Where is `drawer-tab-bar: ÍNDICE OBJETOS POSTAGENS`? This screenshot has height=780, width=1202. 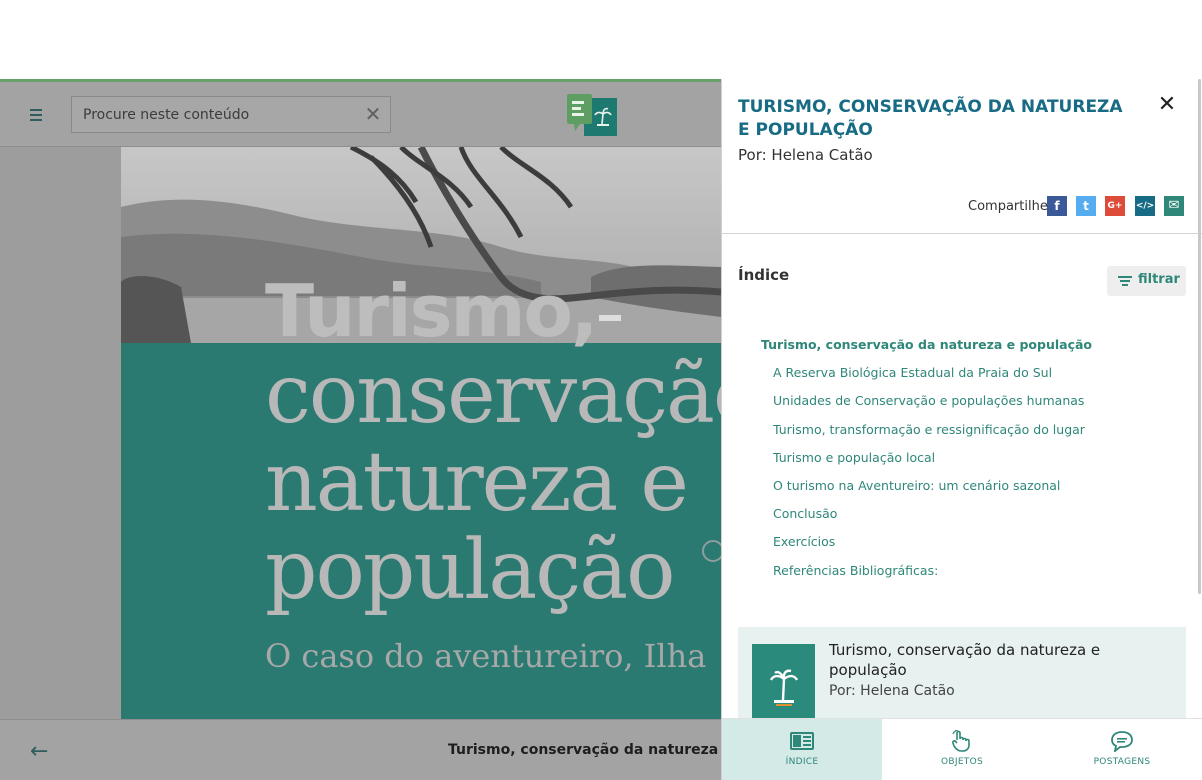
drawer-tab-bar: ÍNDICE OBJETOS POSTAGENS is located at coordinates (962, 749).